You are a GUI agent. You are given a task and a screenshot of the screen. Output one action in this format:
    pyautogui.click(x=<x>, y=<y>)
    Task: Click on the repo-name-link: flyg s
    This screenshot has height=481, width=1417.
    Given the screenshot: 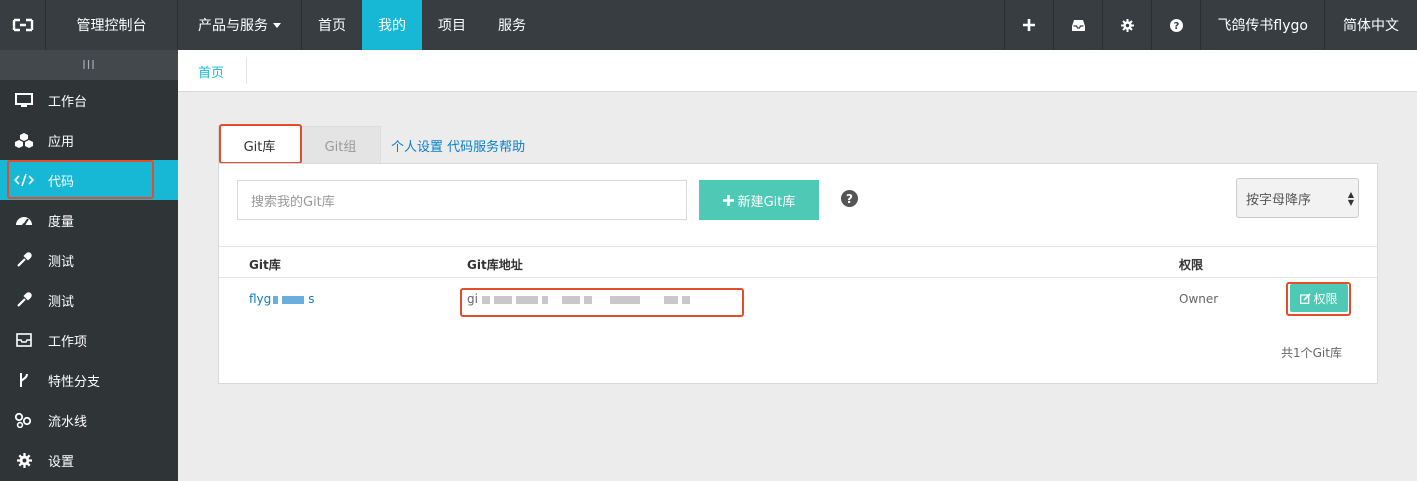 What is the action you would take?
    pyautogui.click(x=282, y=299)
    